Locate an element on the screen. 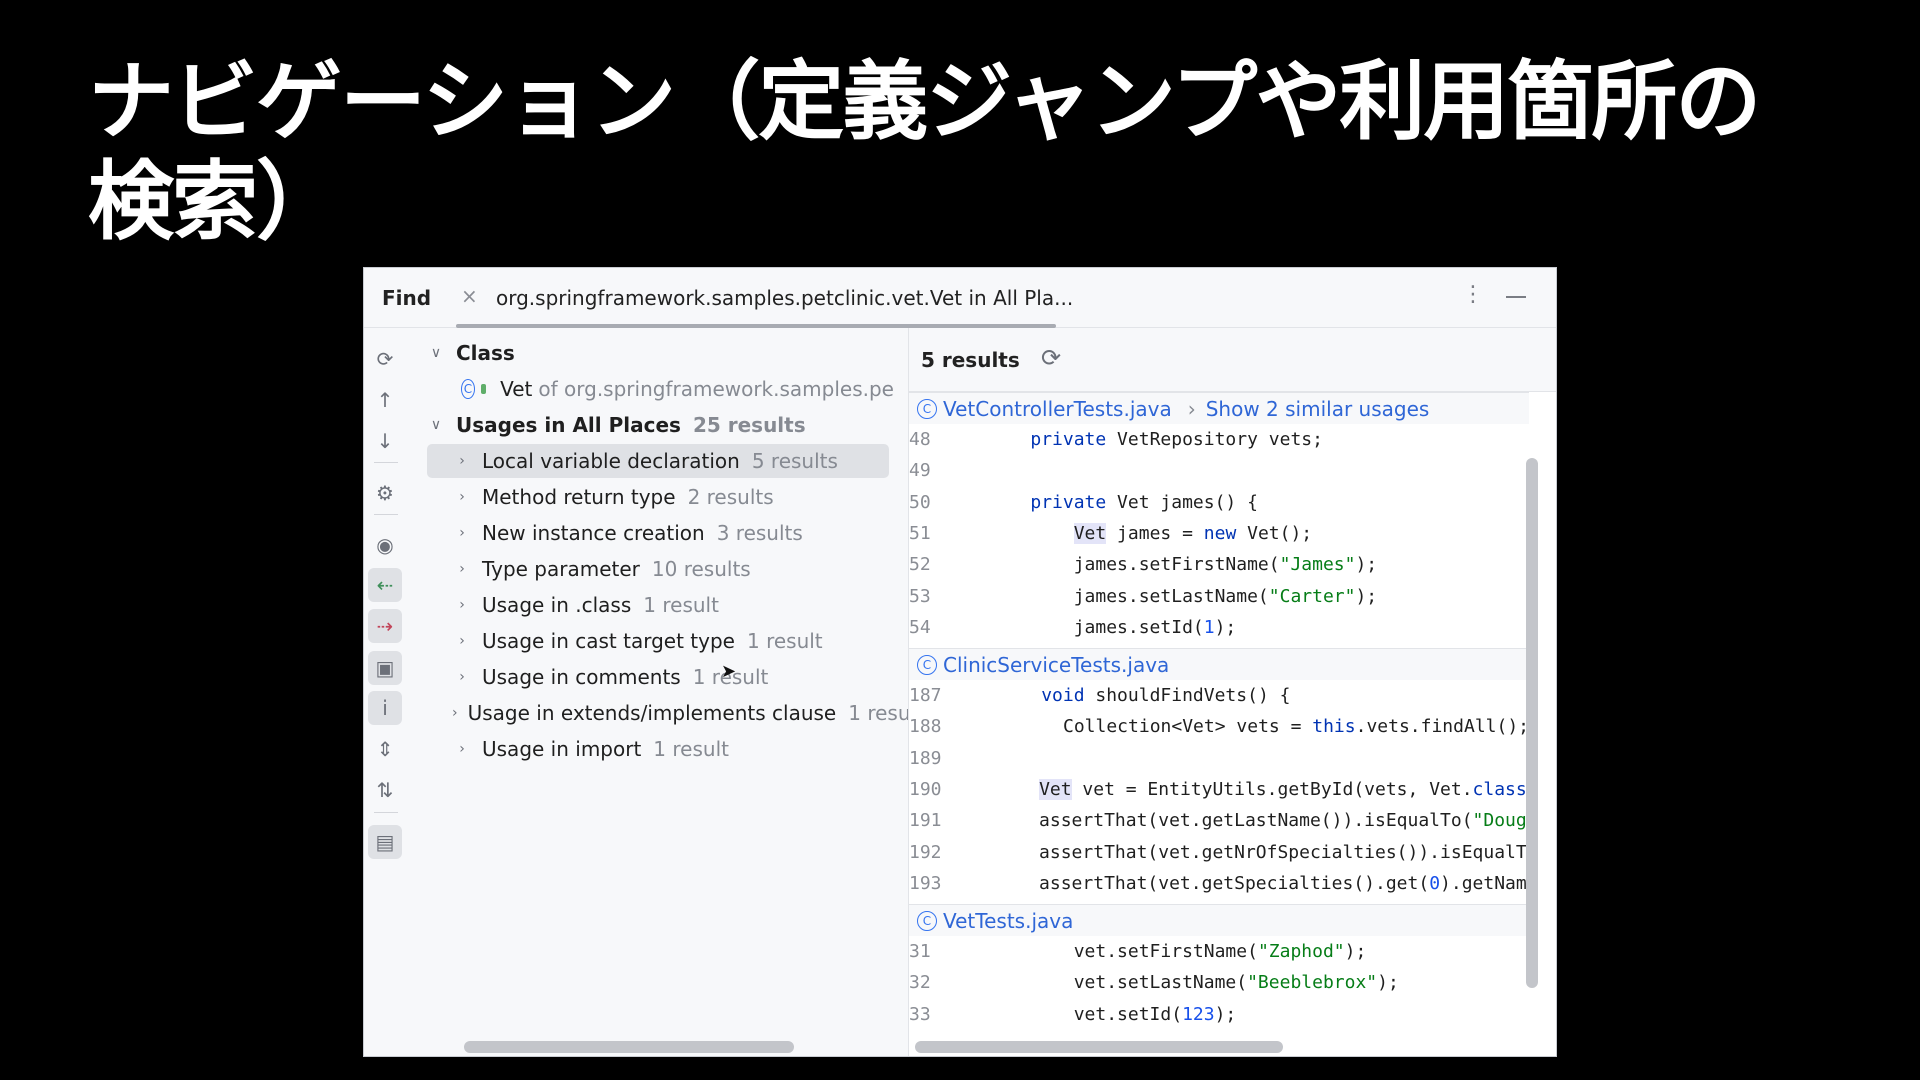 This screenshot has width=1920, height=1080. usage-file-name: VetControllerTests.java is located at coordinates (1057, 409).